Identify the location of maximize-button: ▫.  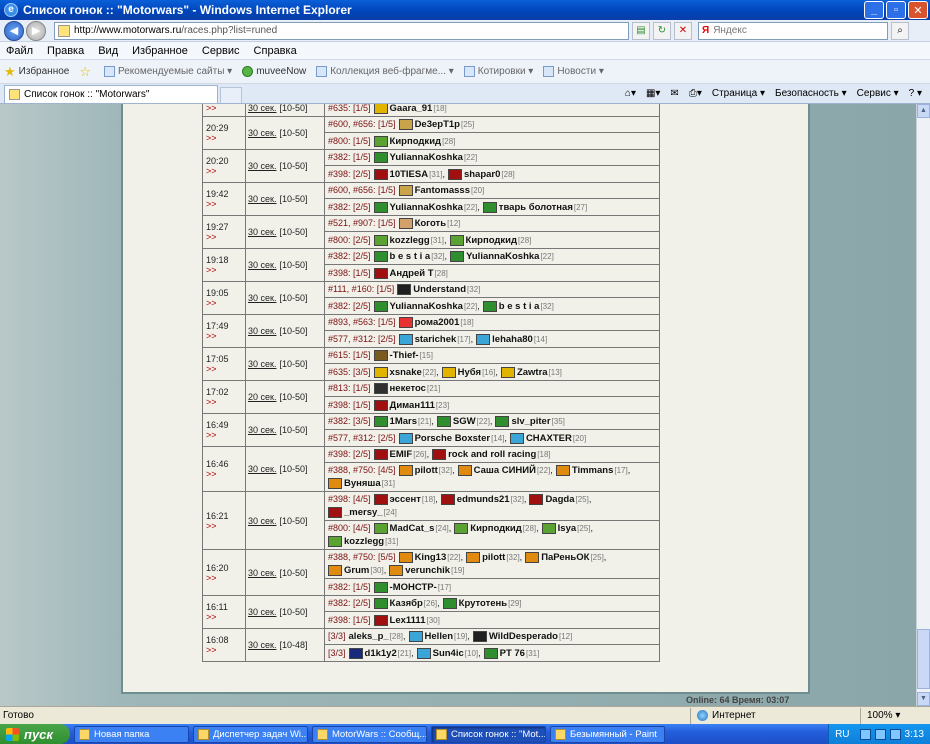
(896, 10).